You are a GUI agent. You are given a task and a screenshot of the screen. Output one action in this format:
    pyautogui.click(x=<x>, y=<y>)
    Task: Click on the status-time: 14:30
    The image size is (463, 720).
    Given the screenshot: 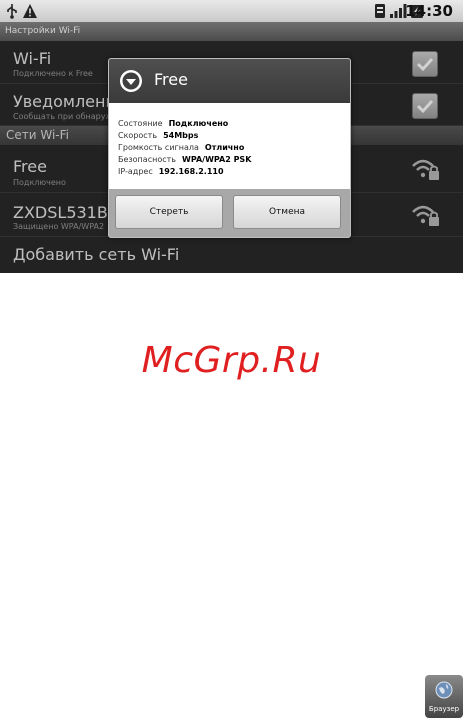 What is the action you would take?
    pyautogui.click(x=429, y=11)
    